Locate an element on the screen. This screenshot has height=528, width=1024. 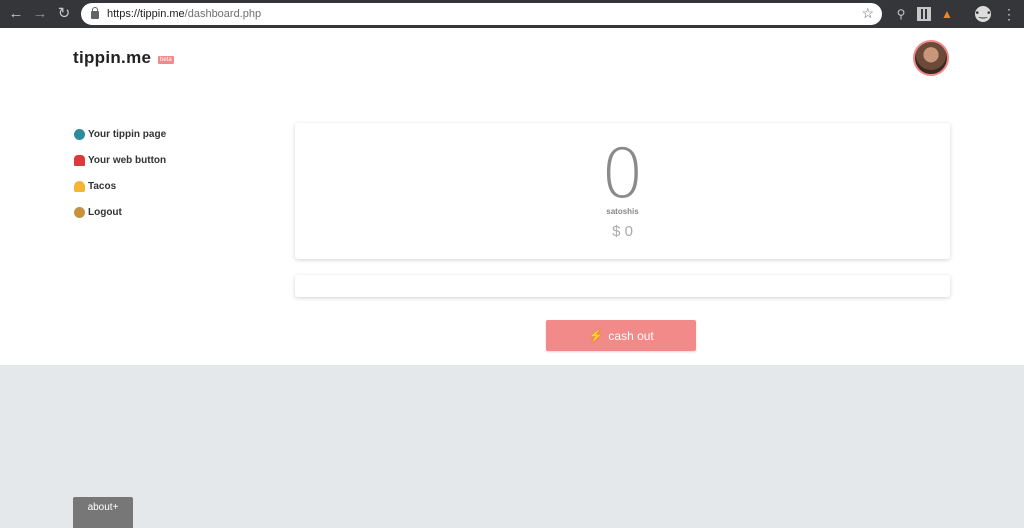
key-extension-icon: ⚲ is located at coordinates (901, 14).